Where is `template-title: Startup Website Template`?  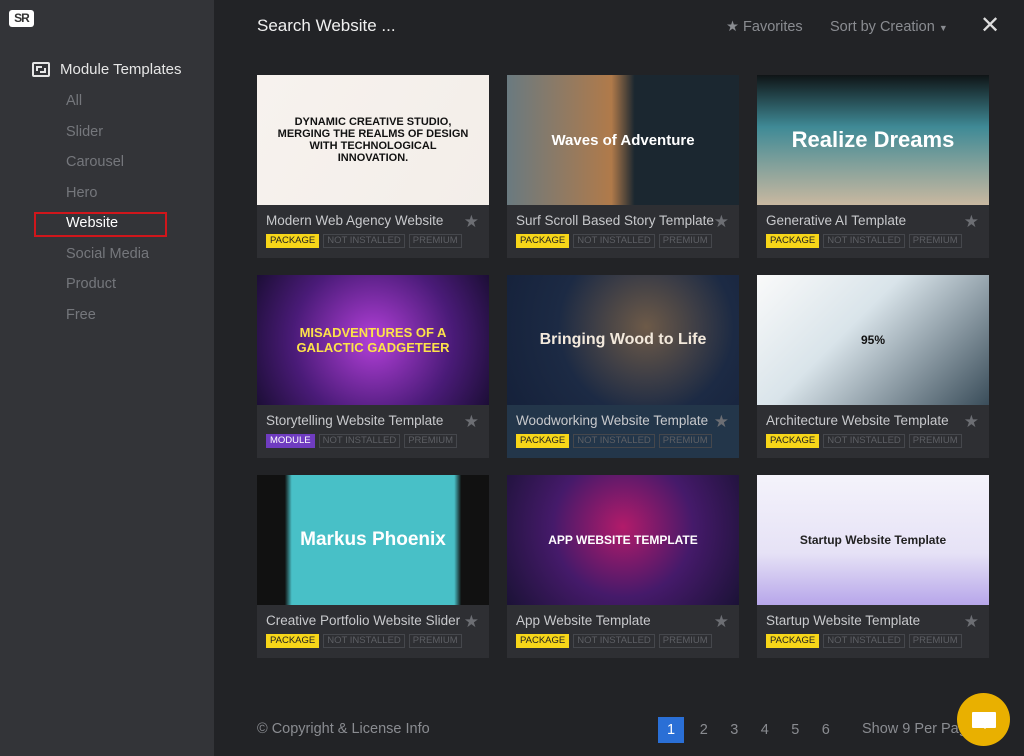 template-title: Startup Website Template is located at coordinates (843, 620).